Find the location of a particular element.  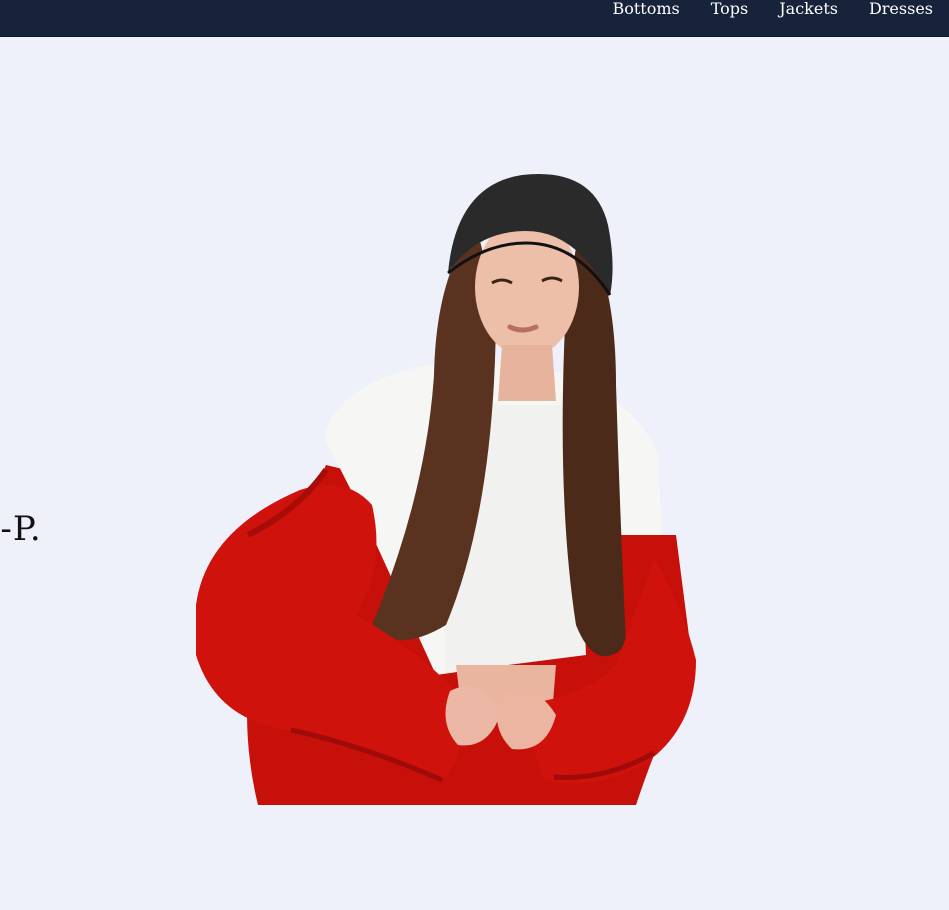

nav-link-jackets: Jackets is located at coordinates (808, 8).